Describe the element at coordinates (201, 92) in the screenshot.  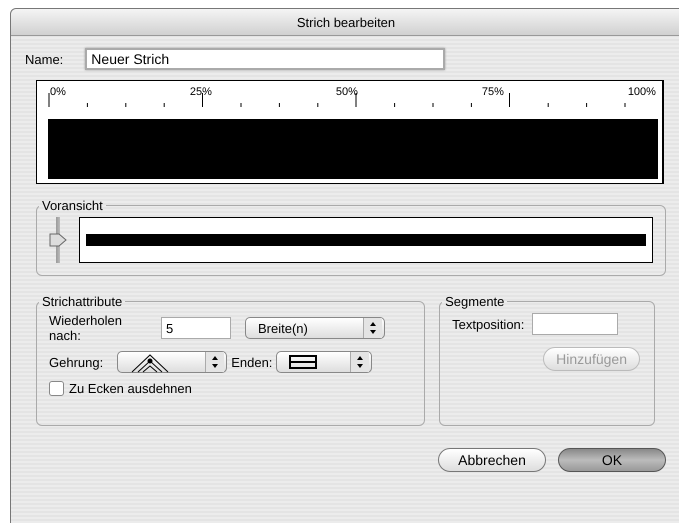
I see `ruler-label: 25%` at that location.